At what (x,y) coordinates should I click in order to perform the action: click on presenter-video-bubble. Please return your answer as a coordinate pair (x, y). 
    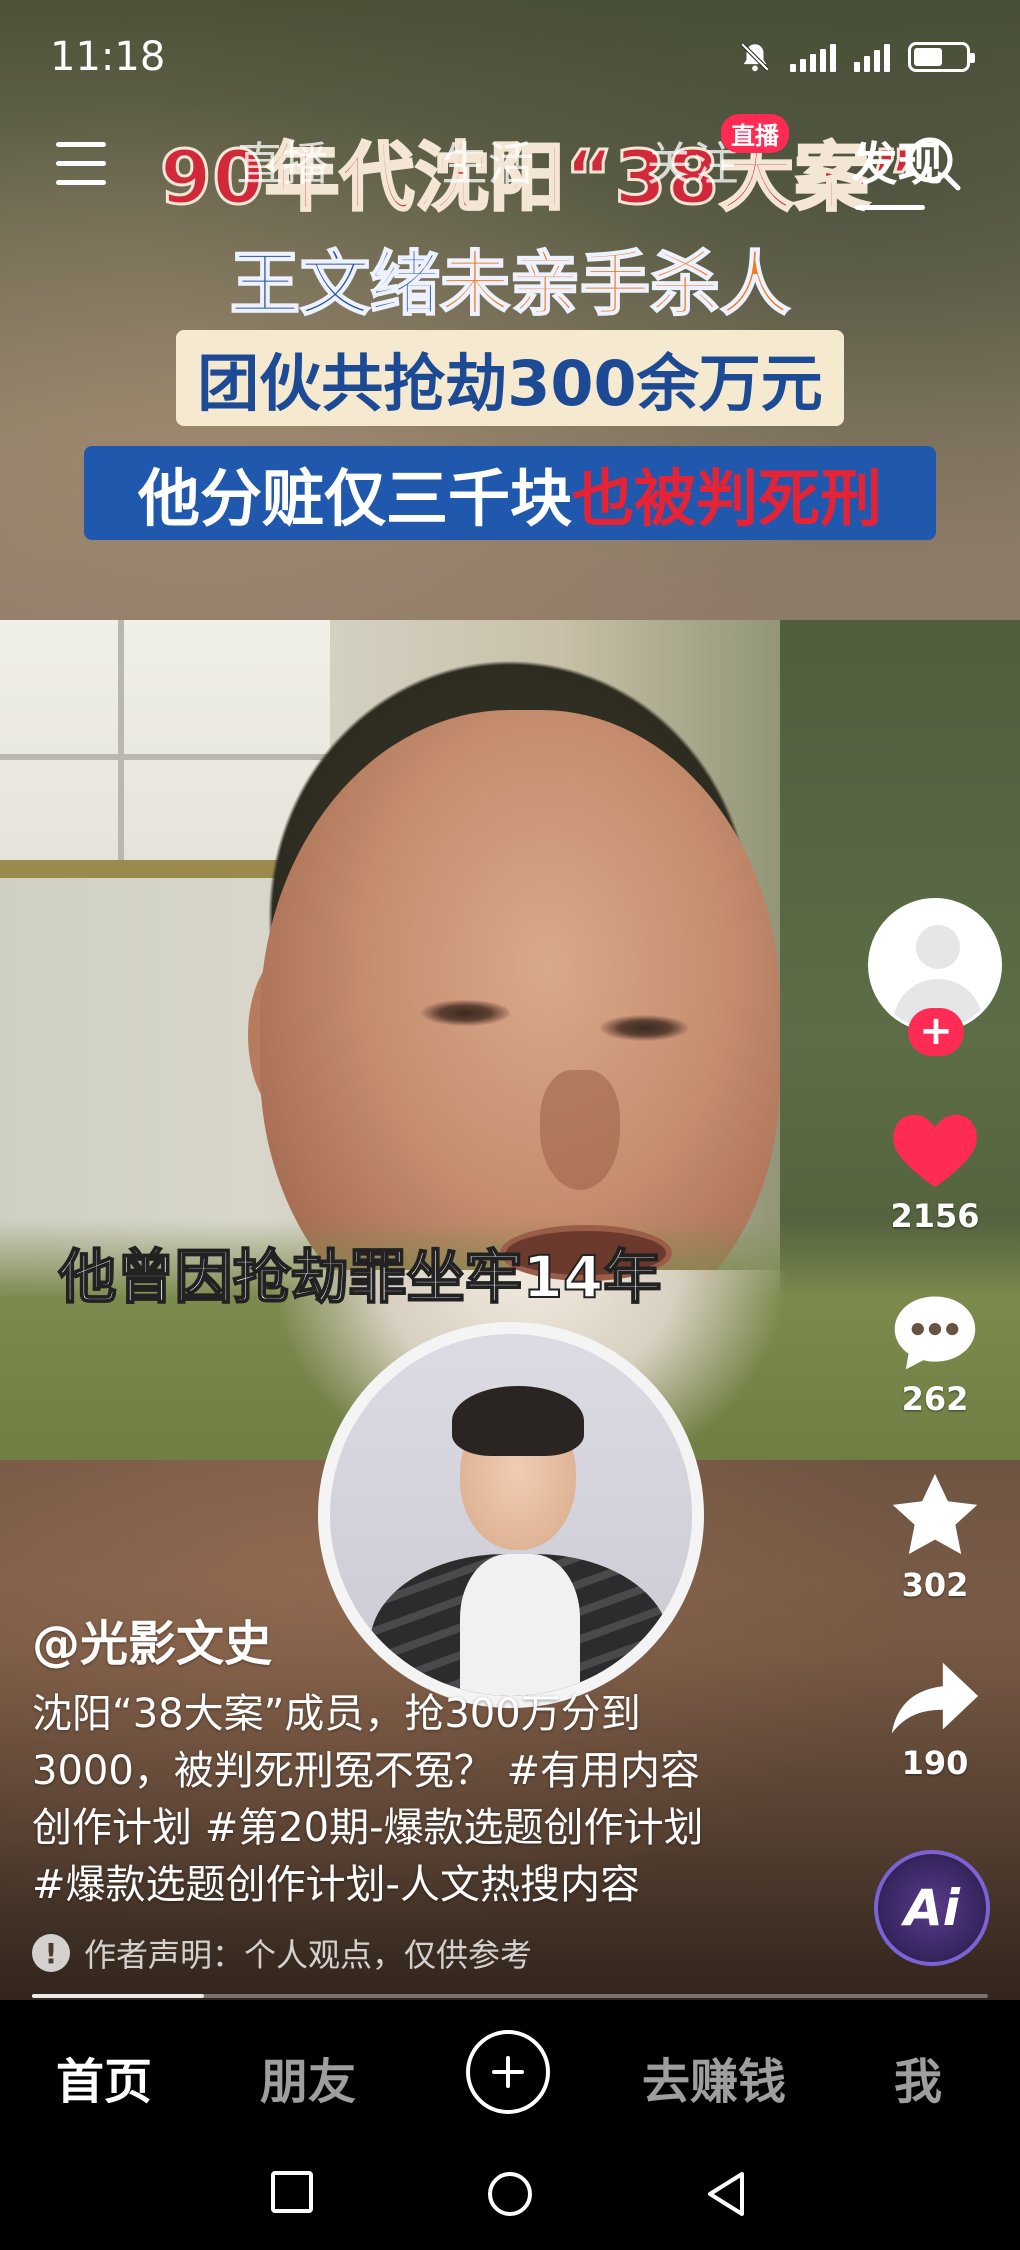
    Looking at the image, I should click on (511, 1515).